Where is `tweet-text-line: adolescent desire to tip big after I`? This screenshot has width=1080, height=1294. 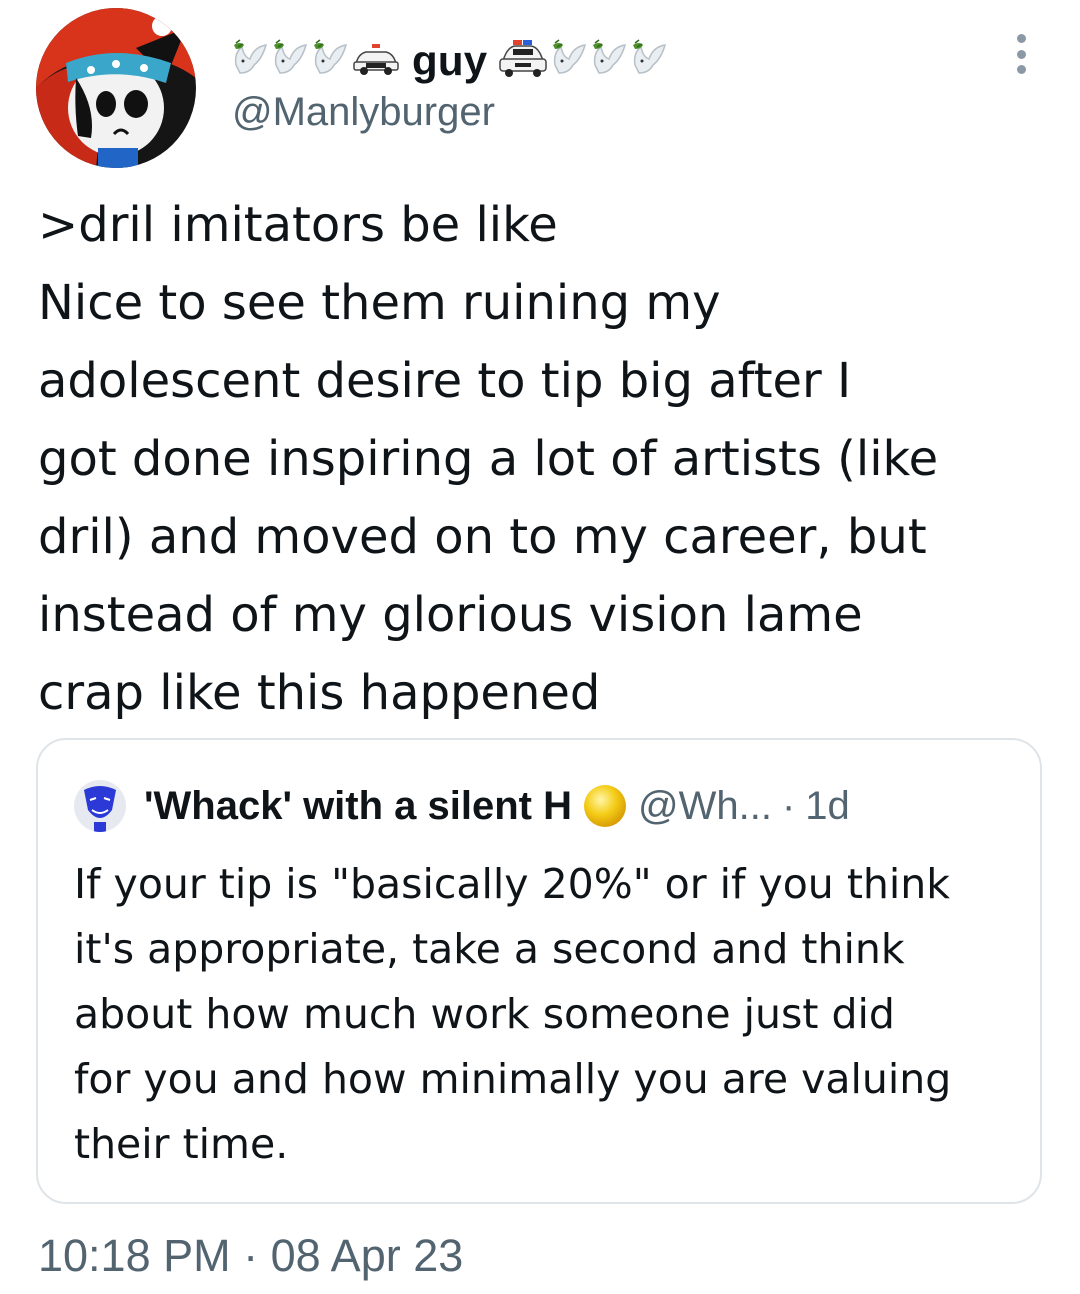 tweet-text-line: adolescent desire to tip big after I is located at coordinates (445, 381).